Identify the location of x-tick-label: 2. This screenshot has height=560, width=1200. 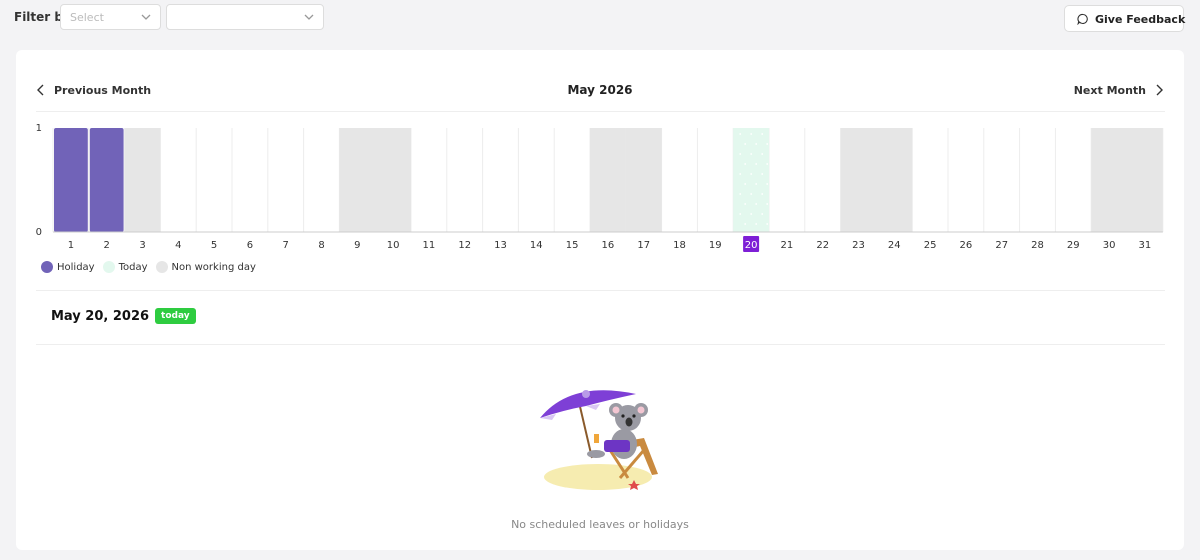
(107, 245).